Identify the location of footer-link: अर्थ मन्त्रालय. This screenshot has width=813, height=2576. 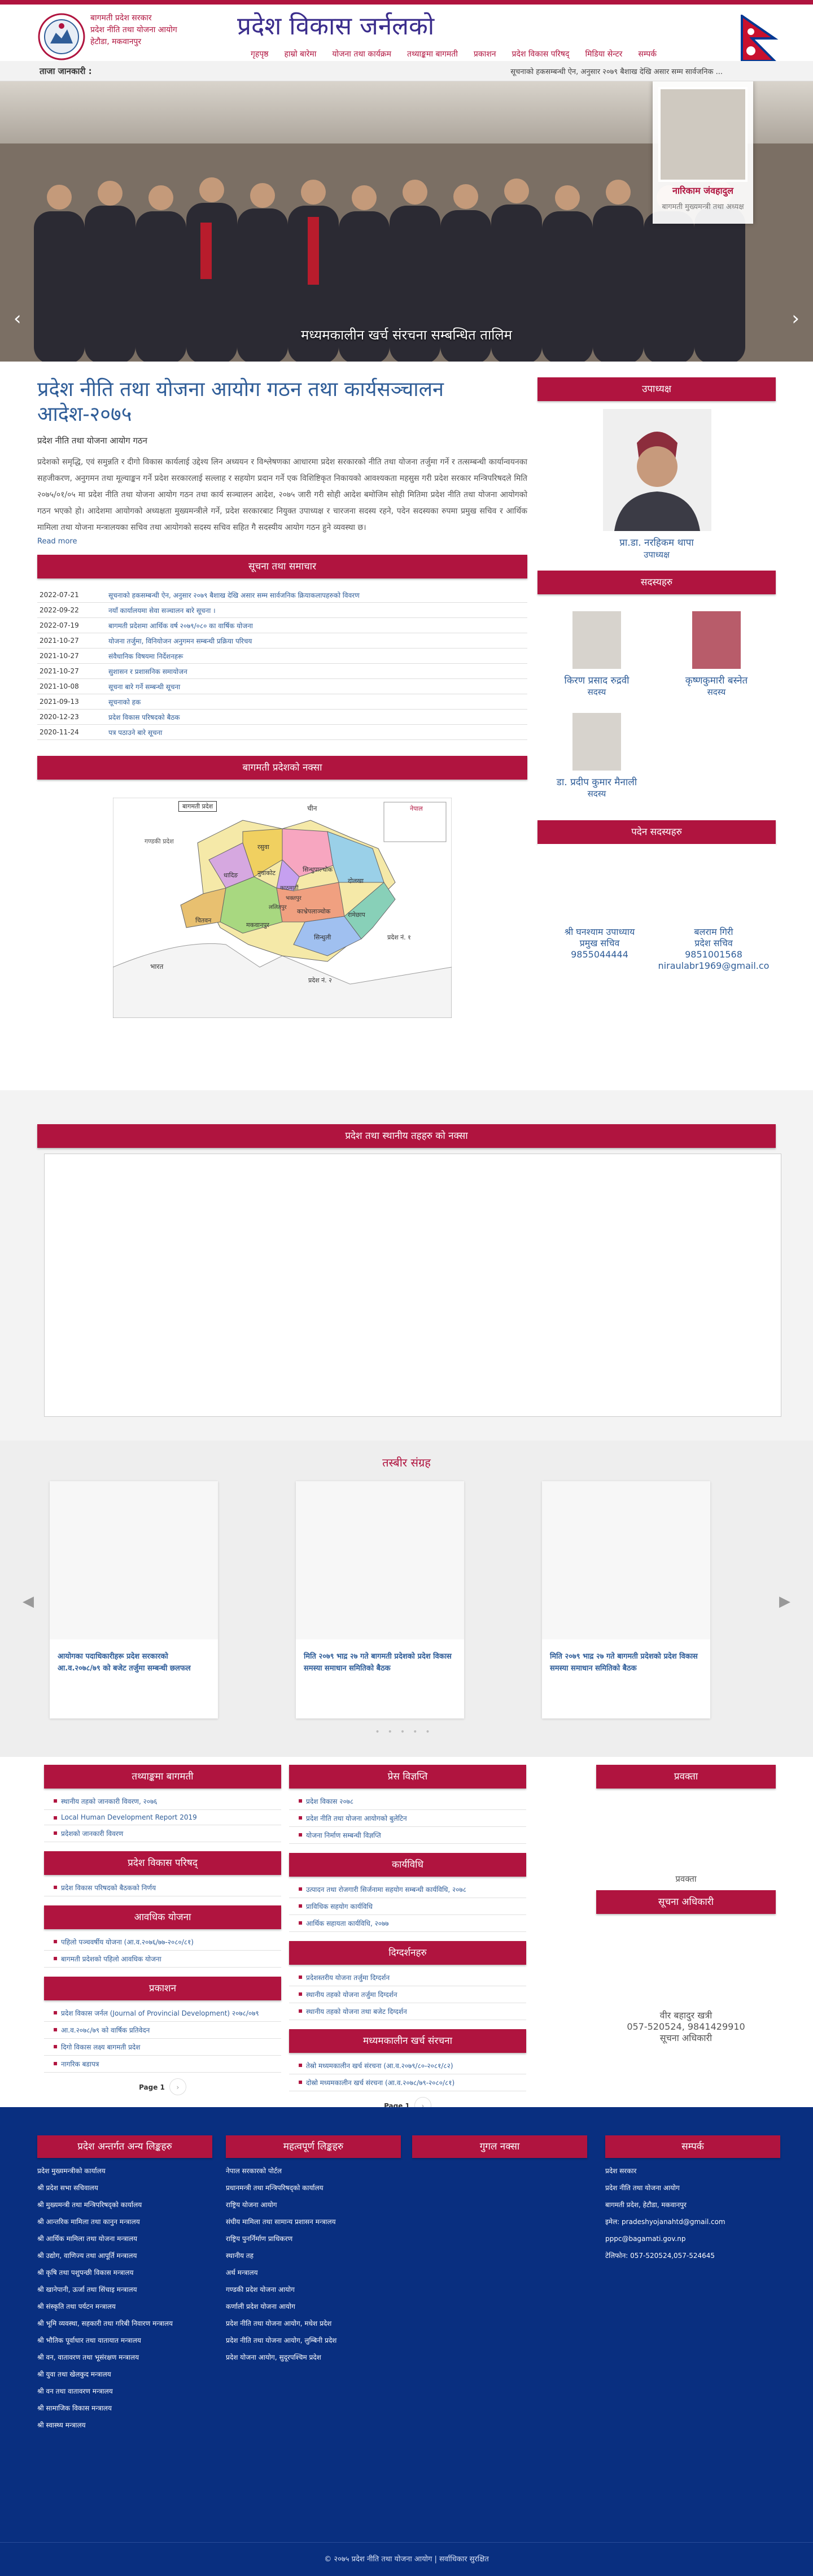
(313, 2272).